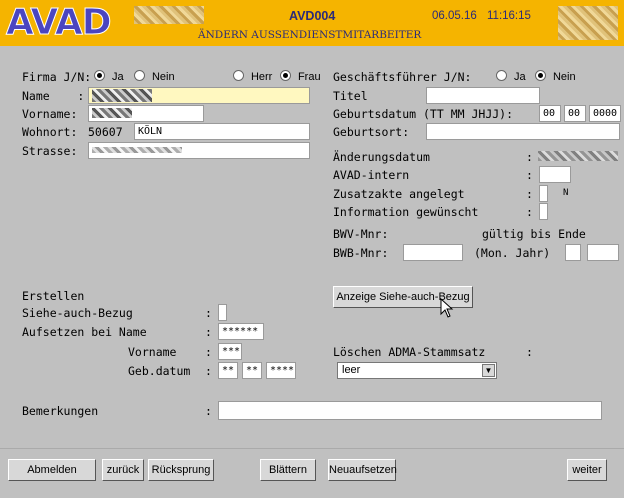  What do you see at coordinates (447, 308) in the screenshot?
I see `mouse-cursor-icon` at bounding box center [447, 308].